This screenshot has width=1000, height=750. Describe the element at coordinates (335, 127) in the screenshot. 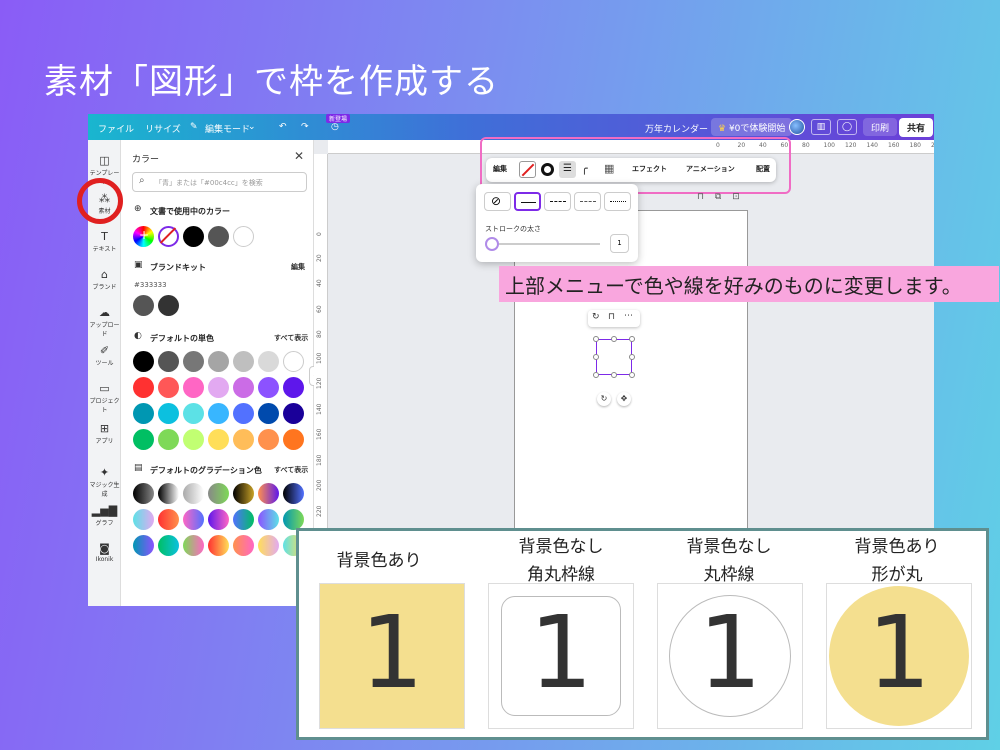

I see `sync-icon: ◷` at that location.